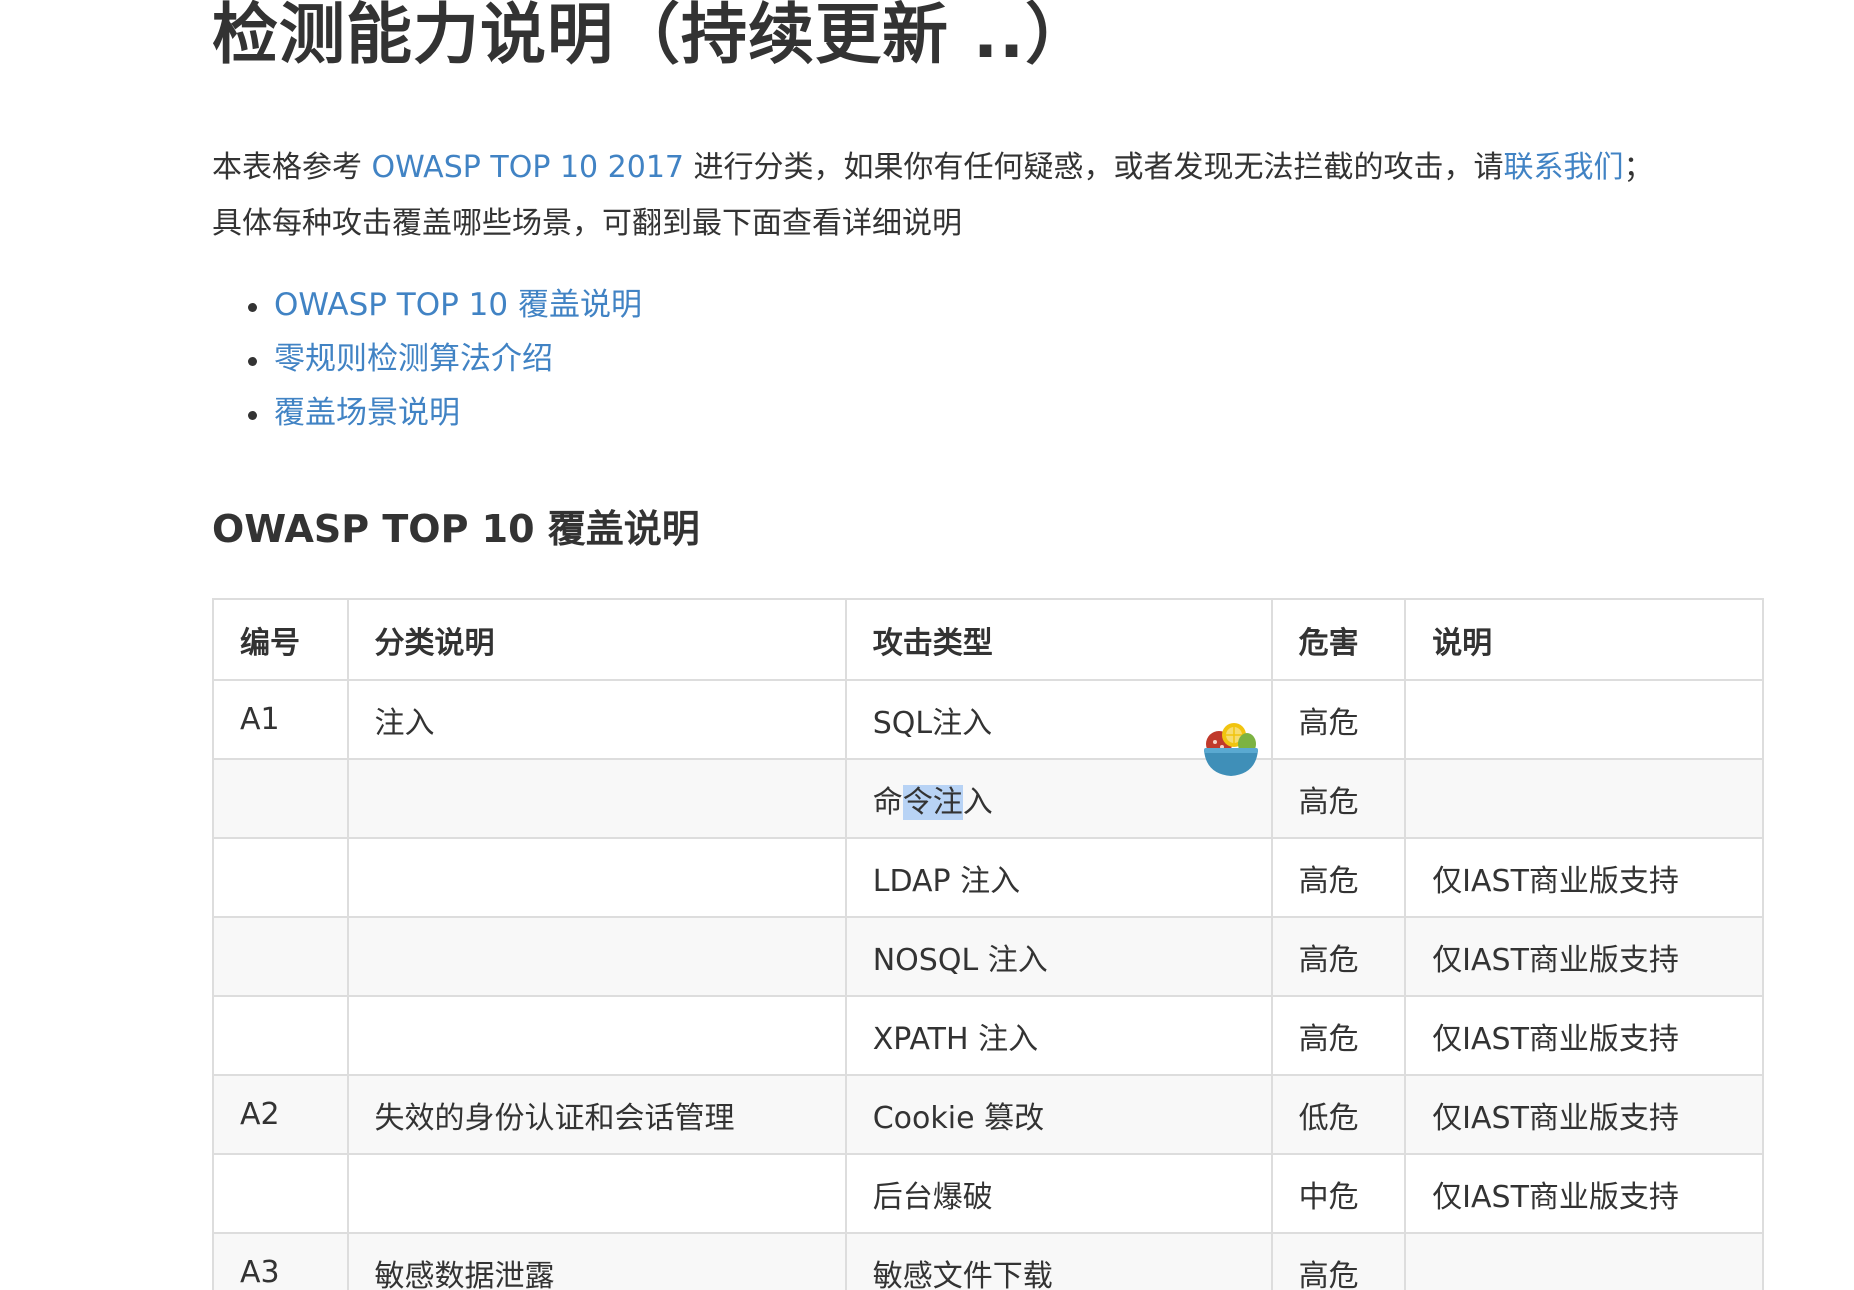 The width and height of the screenshot is (1854, 1290). Describe the element at coordinates (280, 1261) in the screenshot. I see `cell-id: A3` at that location.